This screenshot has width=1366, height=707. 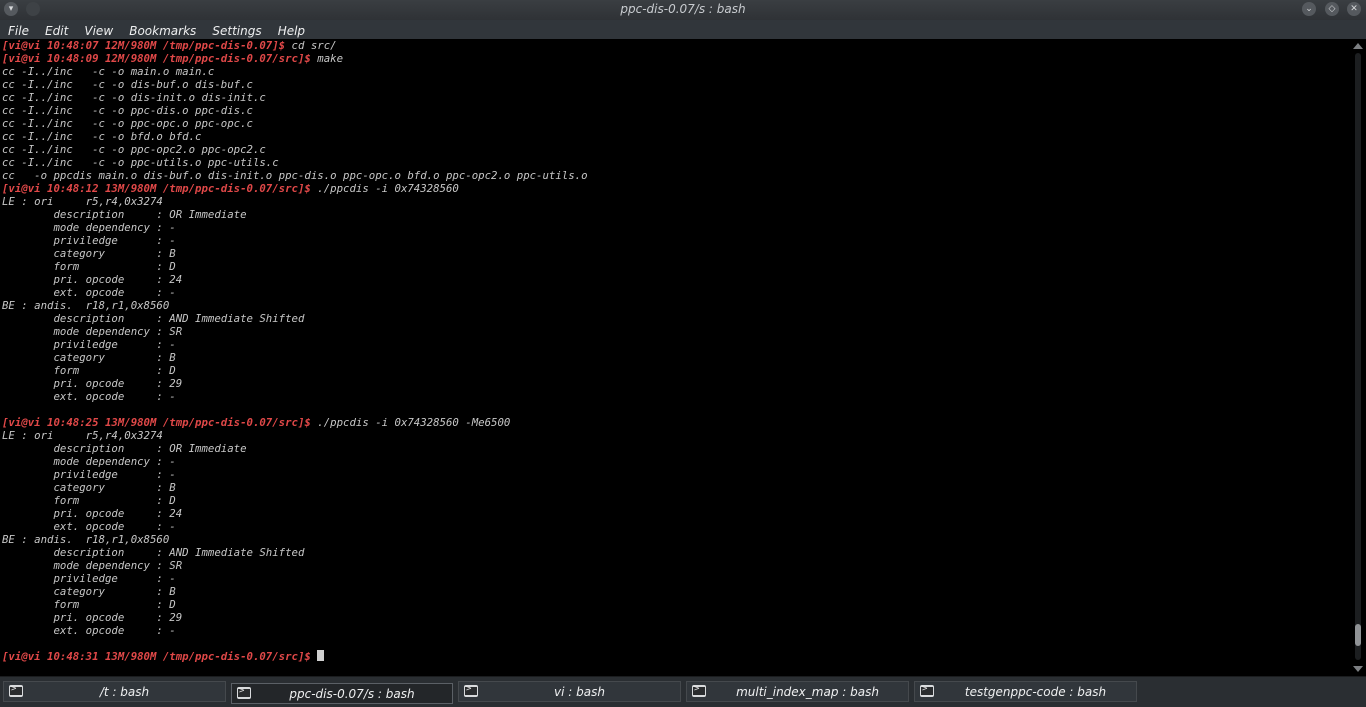 I want to click on tab-t-bash: /t : bash, so click(x=114, y=691).